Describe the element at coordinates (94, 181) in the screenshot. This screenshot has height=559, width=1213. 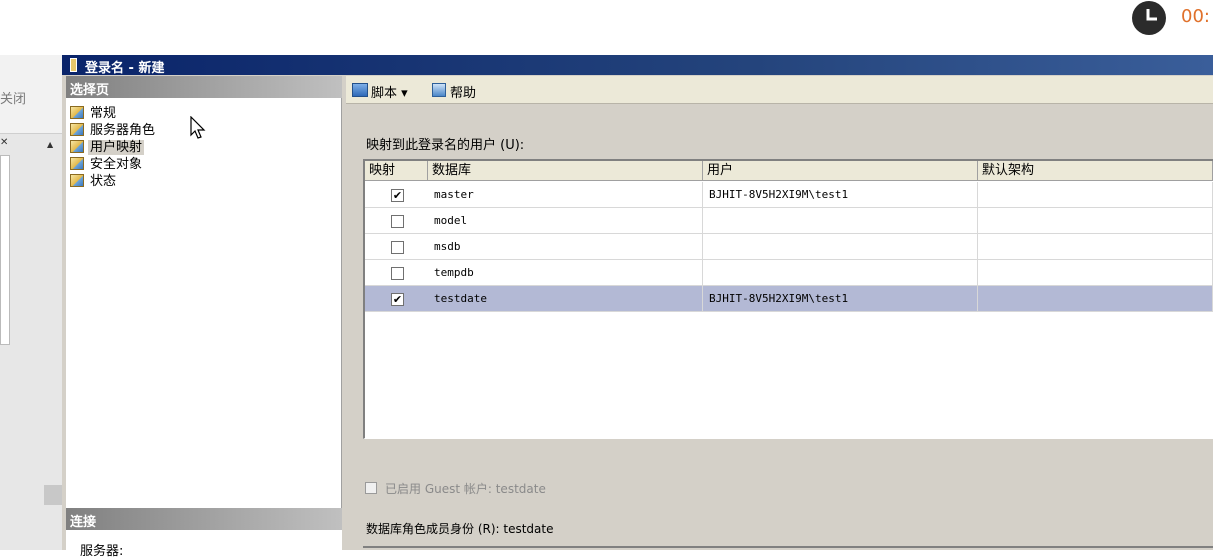
I see `page-item-status: 状态` at that location.